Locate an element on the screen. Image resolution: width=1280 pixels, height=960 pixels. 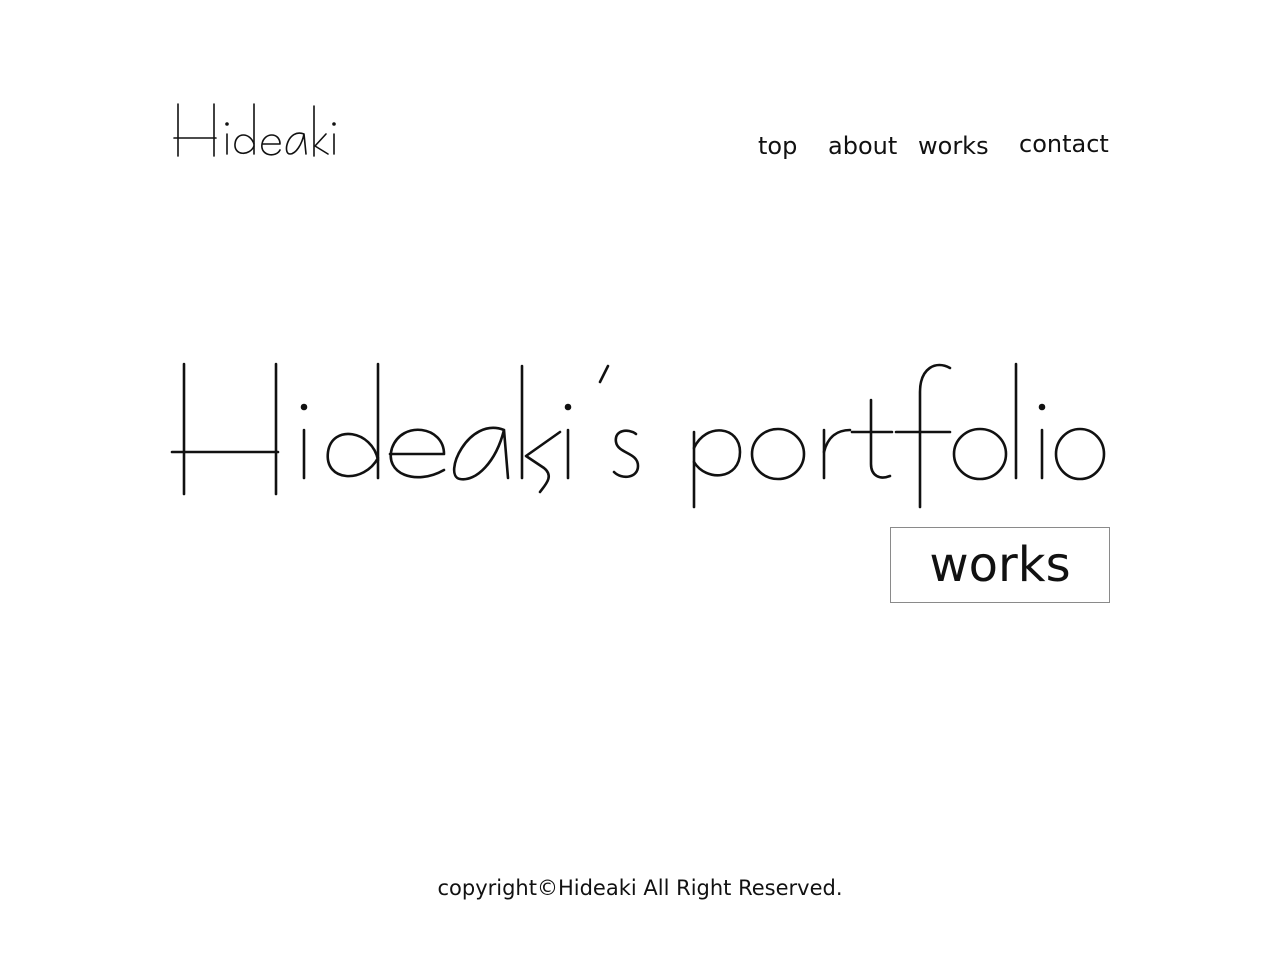
hero-title-lettering is located at coordinates (638, 435).